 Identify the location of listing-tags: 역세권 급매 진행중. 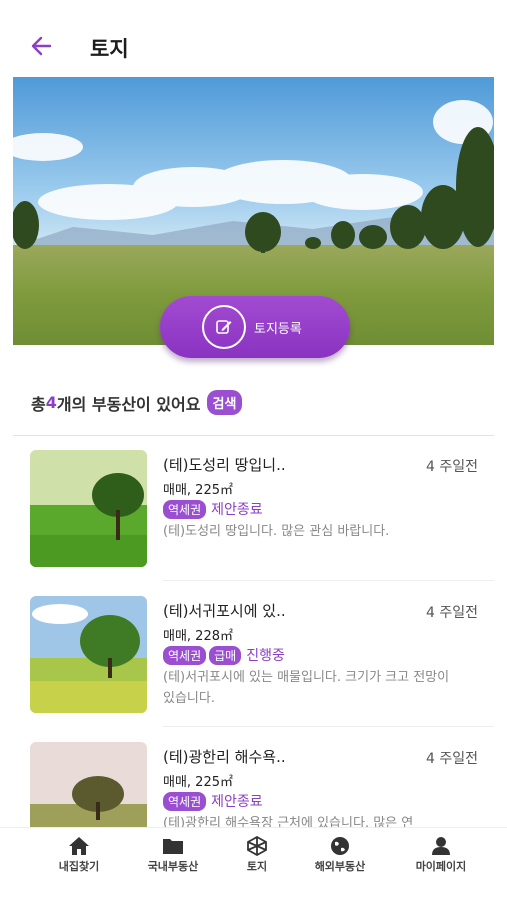
(224, 655).